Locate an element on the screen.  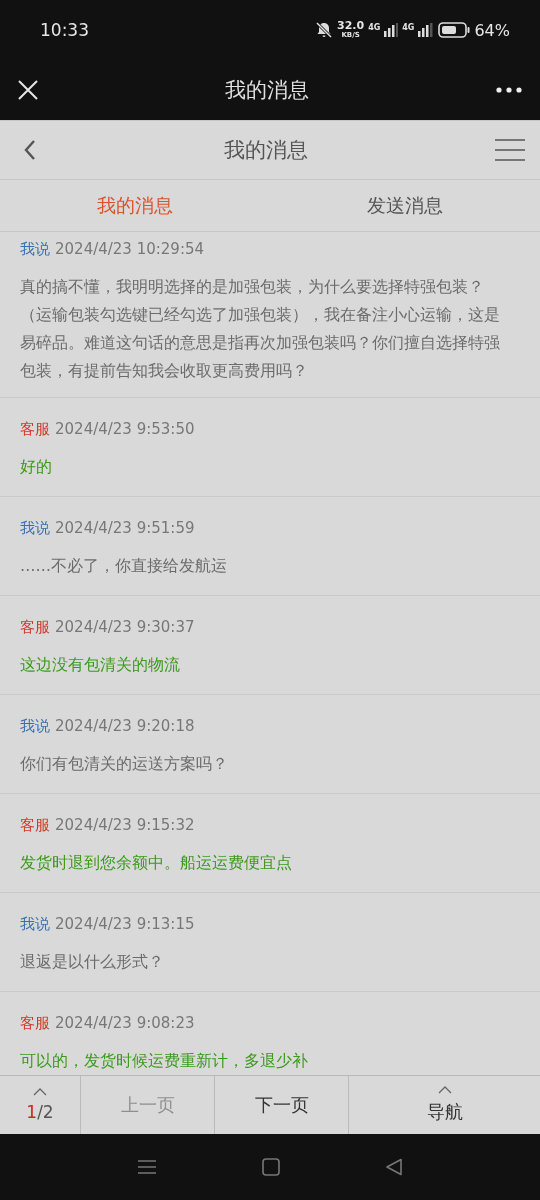
message-text: 退返是以什么形式？ is located at coordinates (92, 962).